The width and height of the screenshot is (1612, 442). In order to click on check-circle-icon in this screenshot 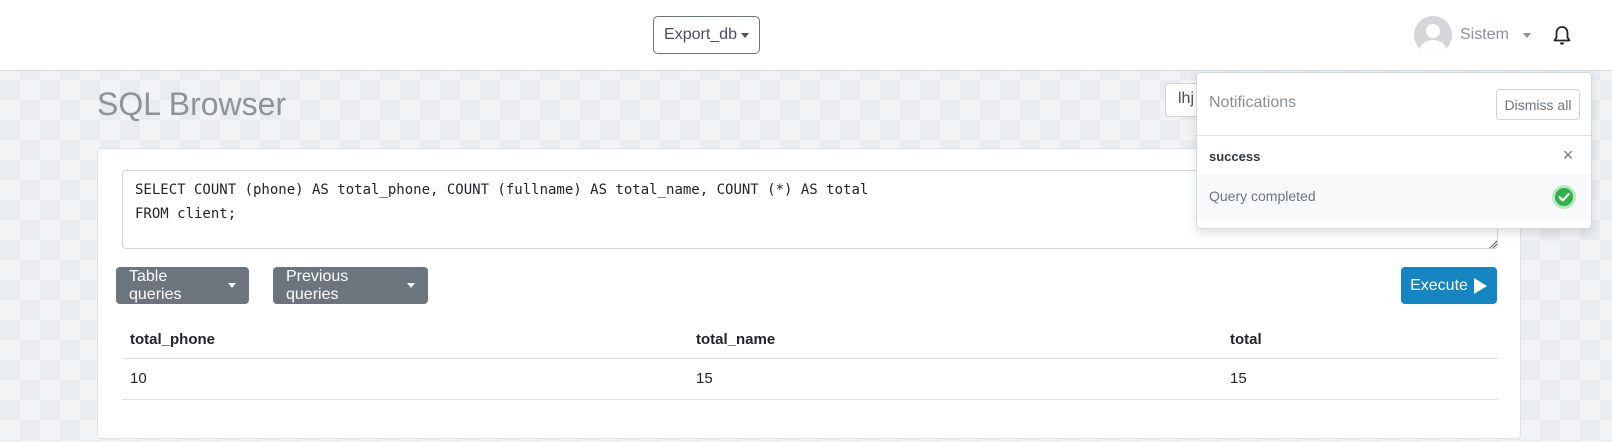, I will do `click(1564, 197)`.